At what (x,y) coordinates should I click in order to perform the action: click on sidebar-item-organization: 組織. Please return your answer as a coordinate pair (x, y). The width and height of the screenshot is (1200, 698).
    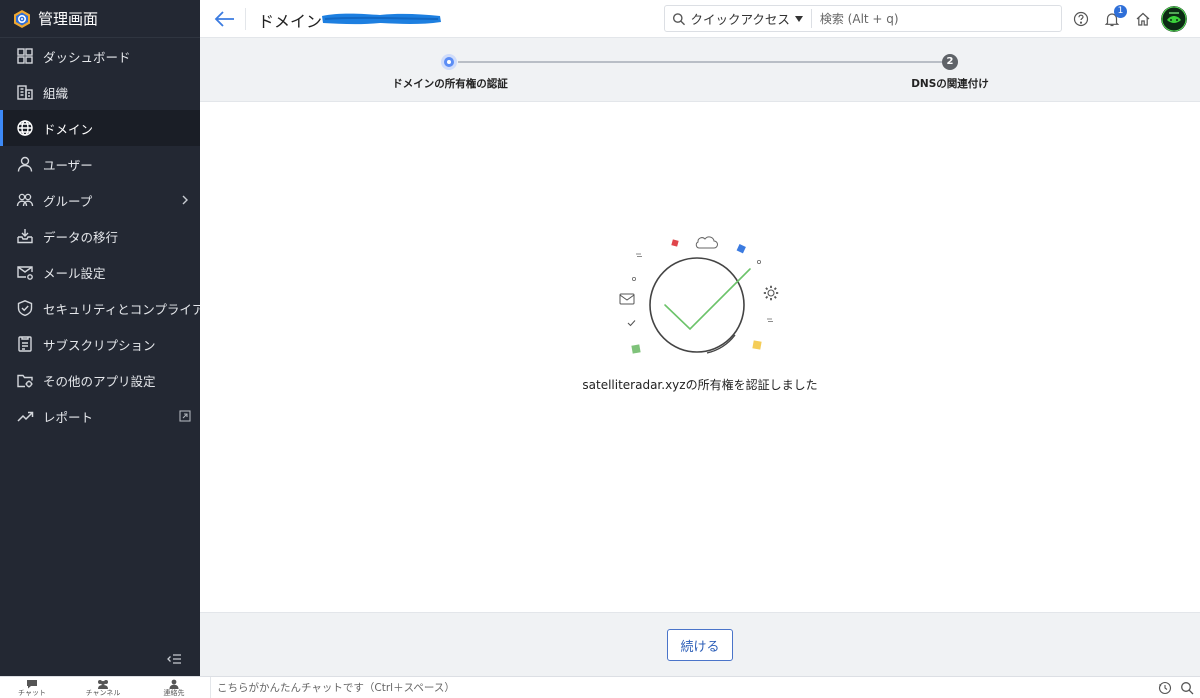
    Looking at the image, I should click on (100, 92).